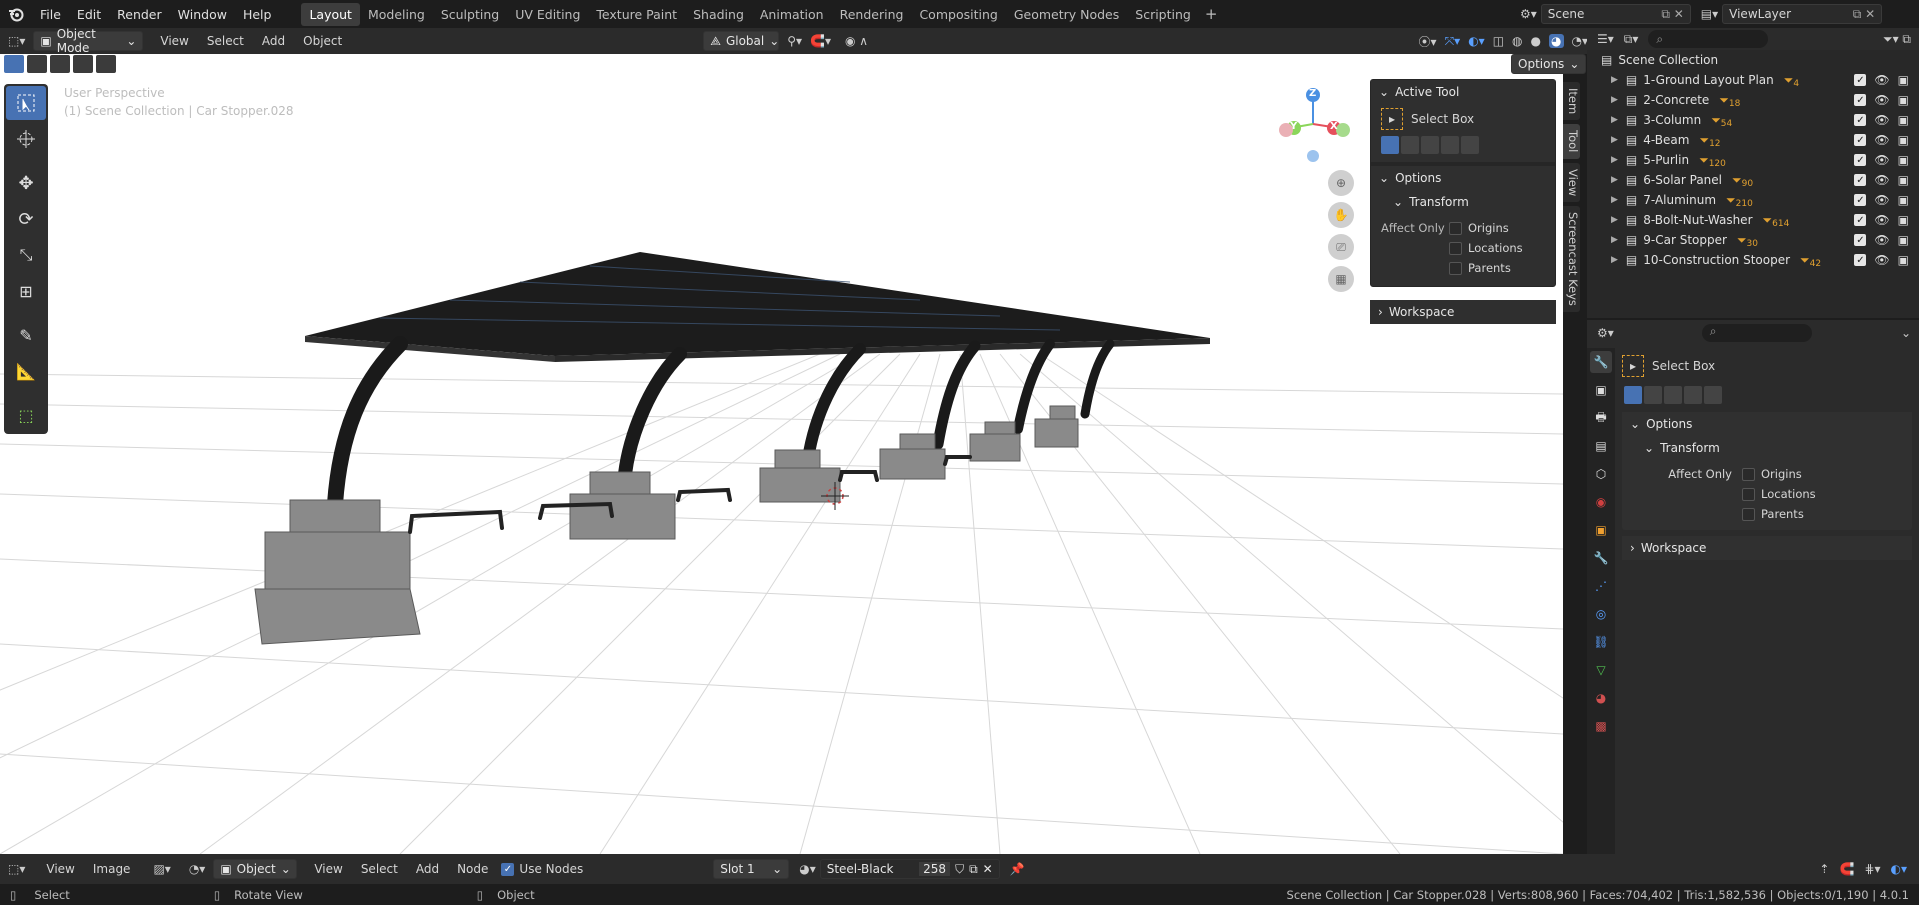  What do you see at coordinates (547, 14) in the screenshot?
I see `tab-uv-editing: UV Editing` at bounding box center [547, 14].